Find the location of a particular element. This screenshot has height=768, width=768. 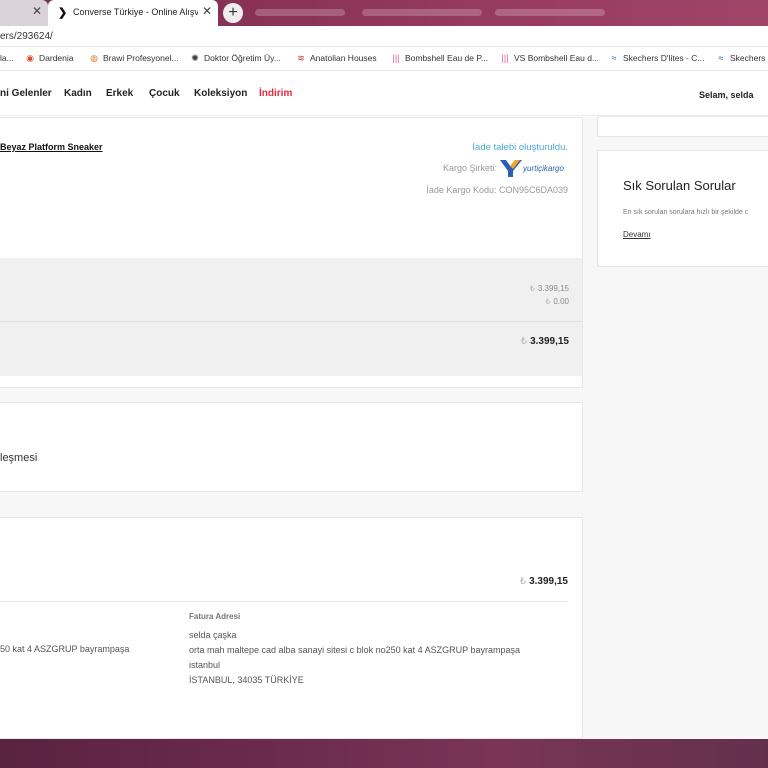

nav-item-kids: Çocuk is located at coordinates (164, 93).